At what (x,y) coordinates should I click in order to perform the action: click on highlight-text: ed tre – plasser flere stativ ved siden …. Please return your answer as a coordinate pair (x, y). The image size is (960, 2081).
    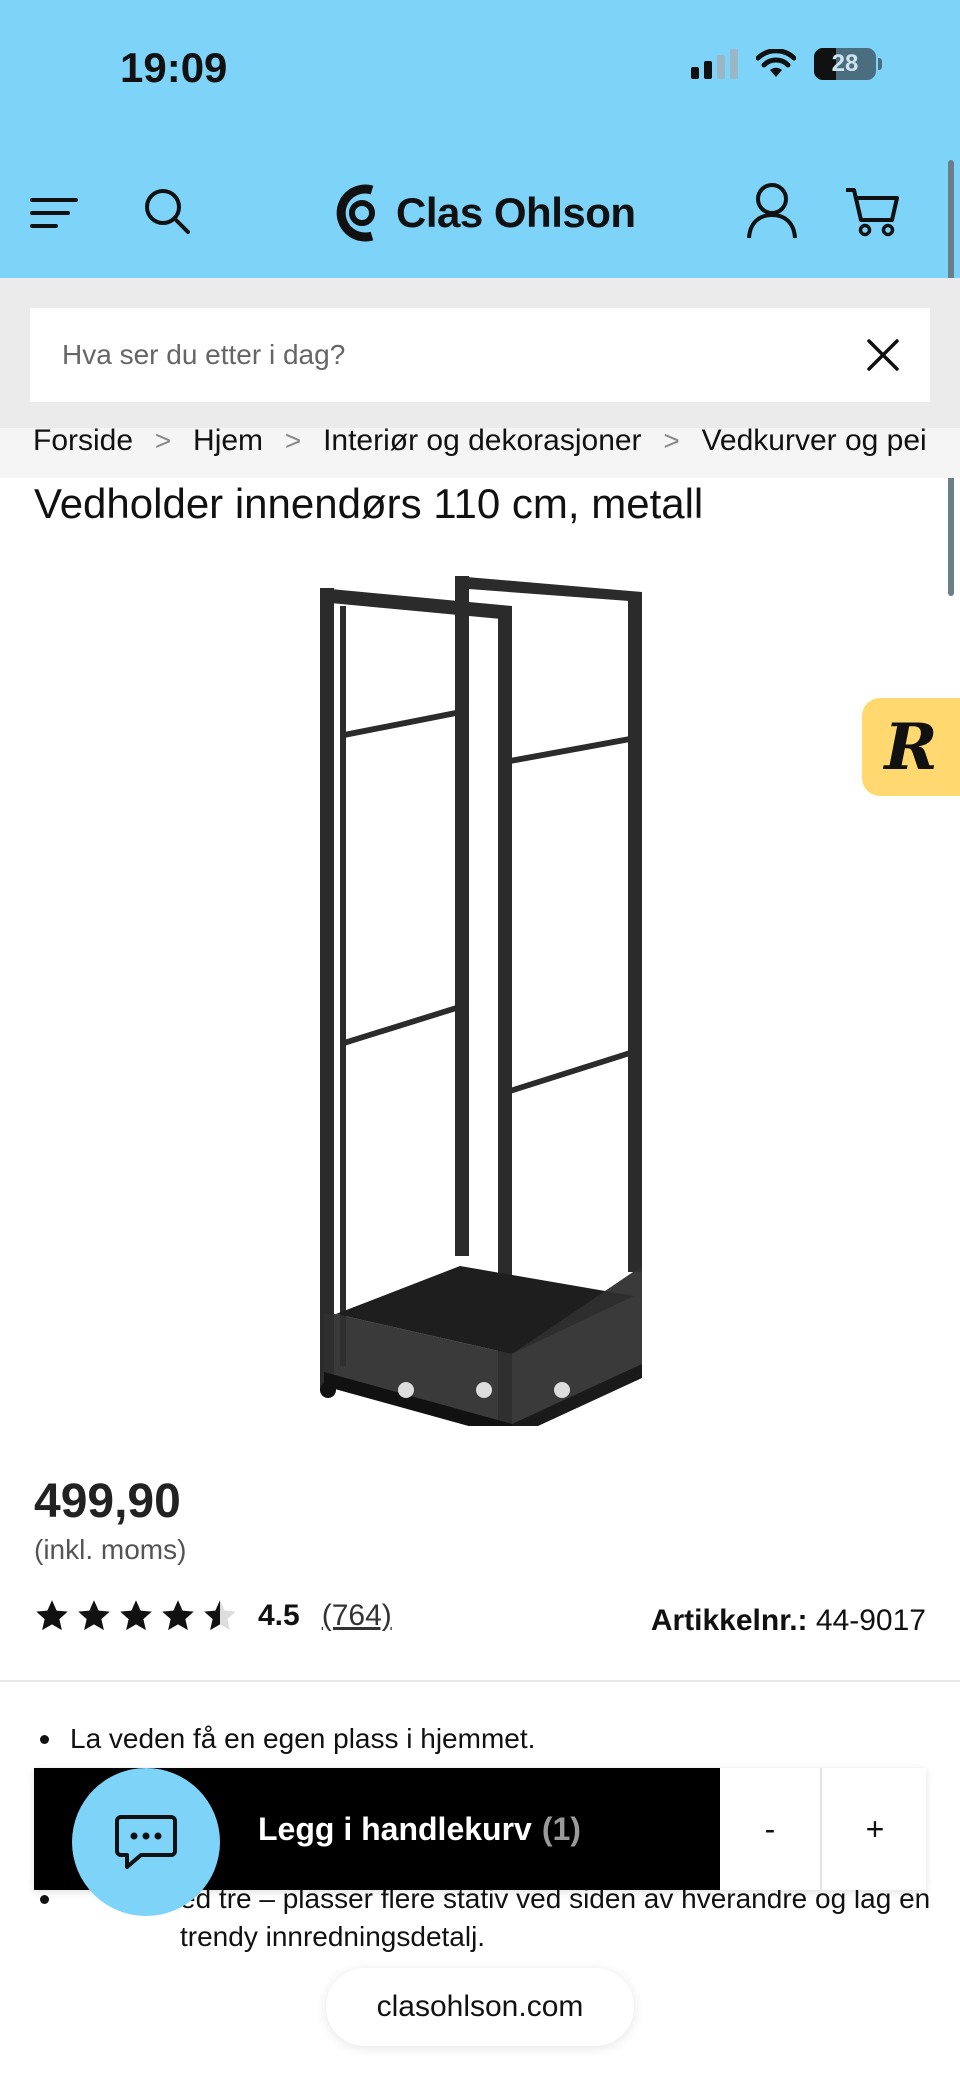
    Looking at the image, I should click on (555, 1917).